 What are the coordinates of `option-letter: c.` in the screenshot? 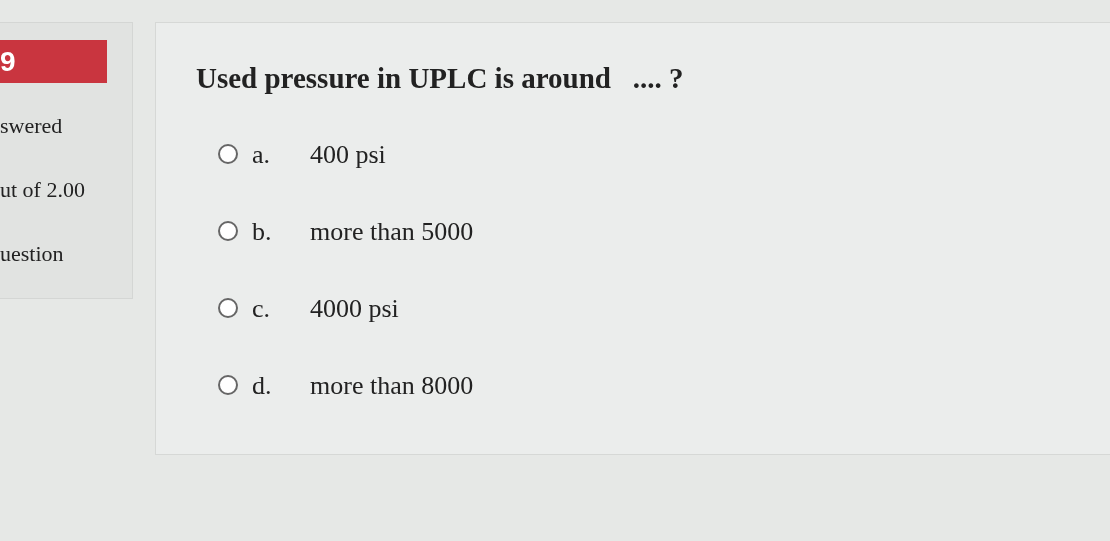 It's located at (262, 308).